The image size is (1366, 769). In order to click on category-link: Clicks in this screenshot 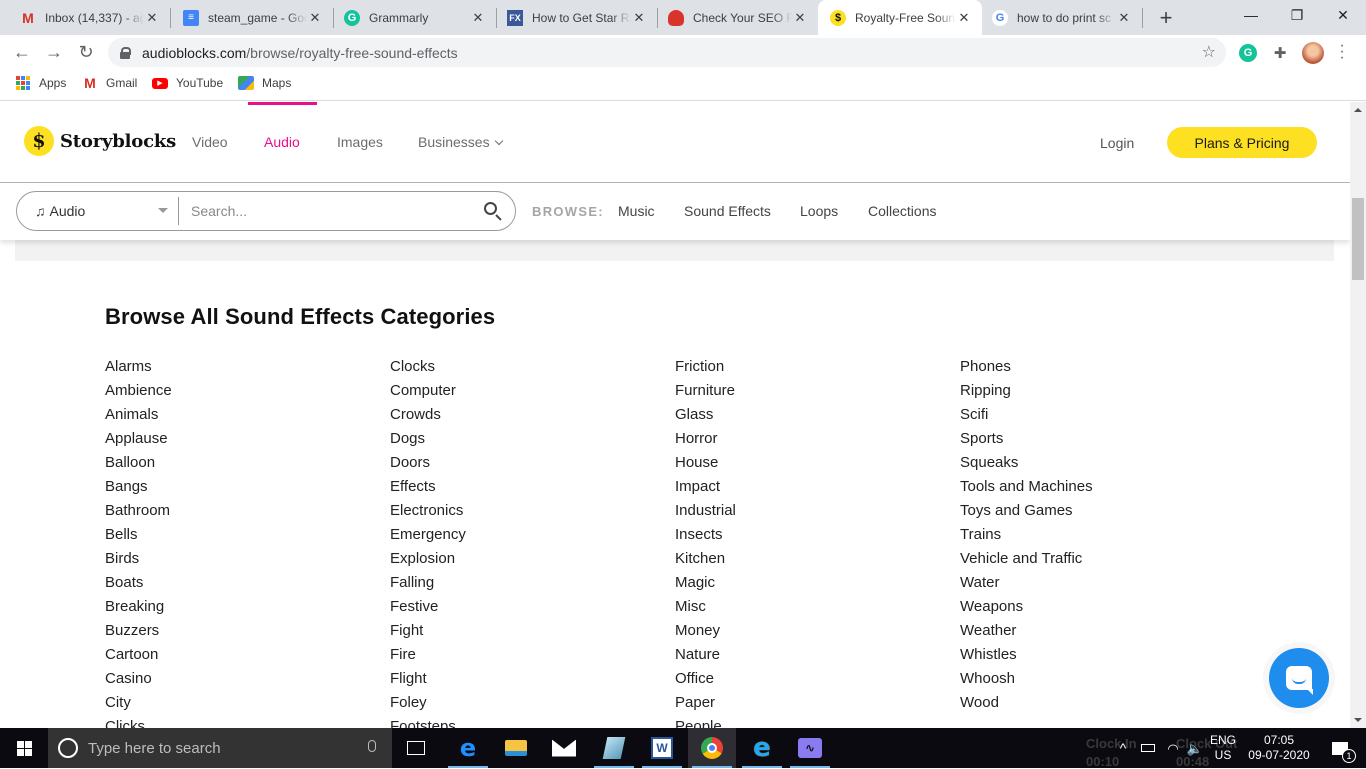, I will do `click(235, 722)`.